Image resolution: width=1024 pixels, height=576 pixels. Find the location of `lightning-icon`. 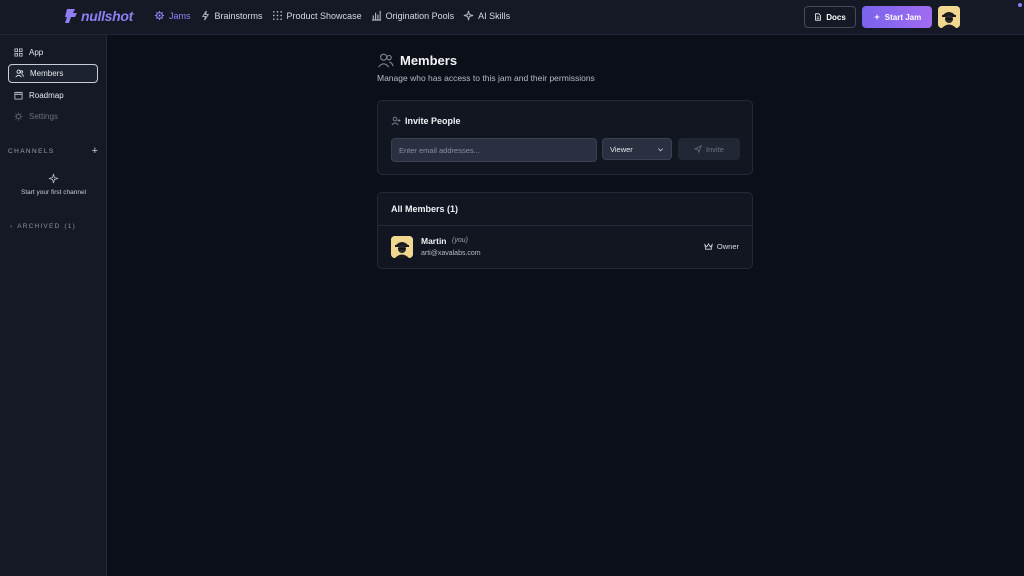

lightning-icon is located at coordinates (205, 15).